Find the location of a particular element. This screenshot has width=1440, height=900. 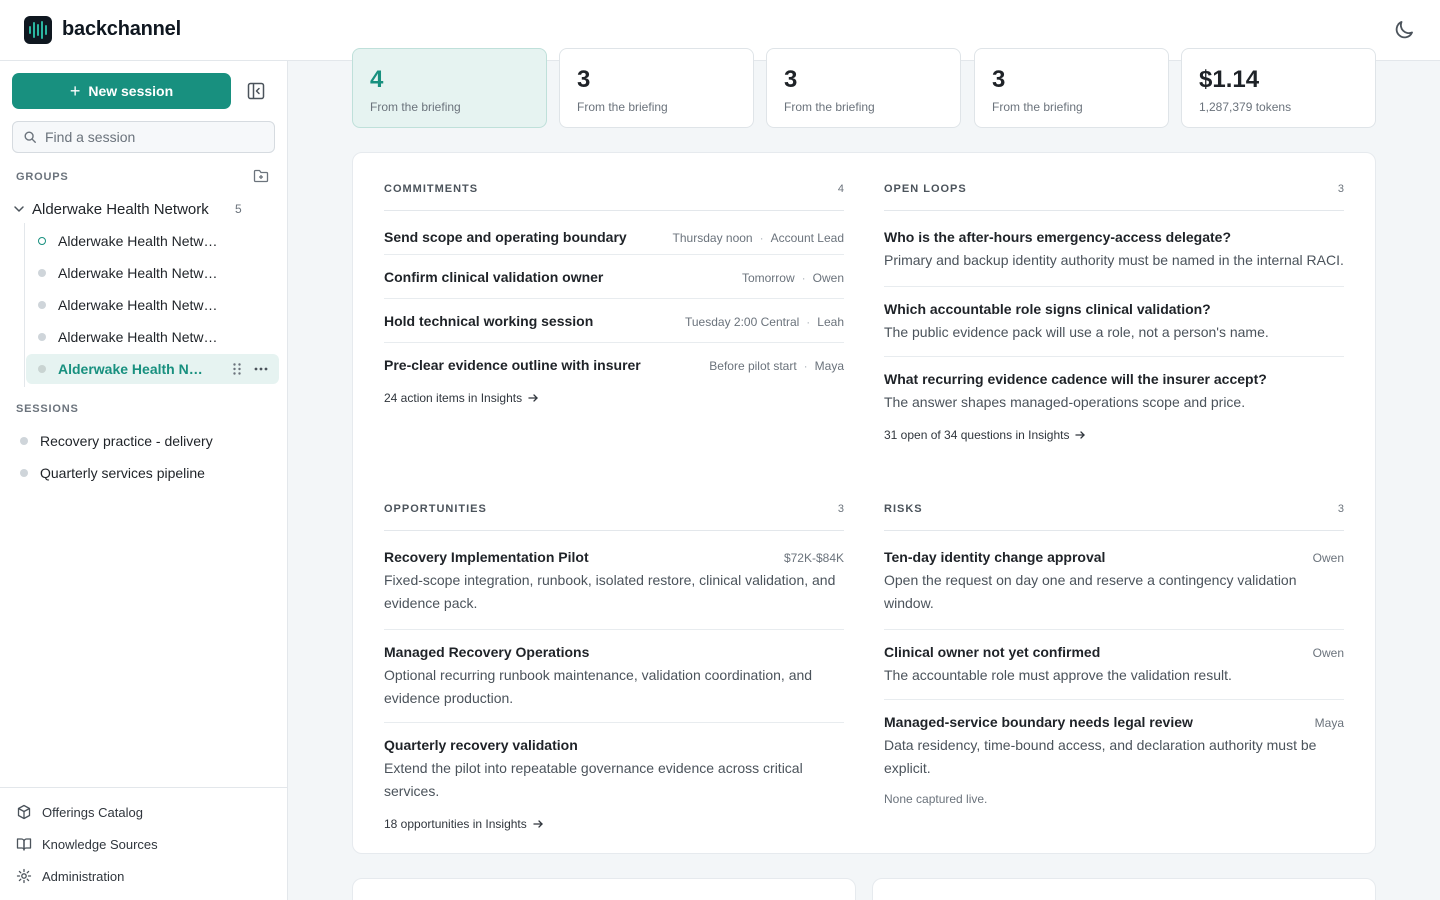

moon-icon is located at coordinates (1404, 30).